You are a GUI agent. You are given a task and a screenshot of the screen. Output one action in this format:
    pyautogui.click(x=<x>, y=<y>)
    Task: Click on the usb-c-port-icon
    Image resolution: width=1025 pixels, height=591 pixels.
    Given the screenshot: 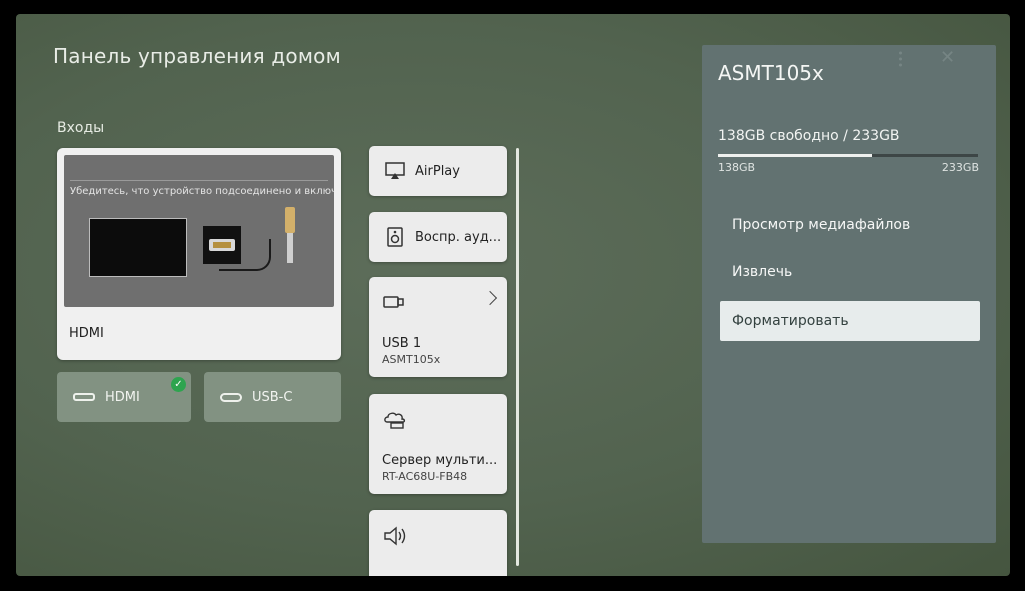 What is the action you would take?
    pyautogui.click(x=231, y=397)
    